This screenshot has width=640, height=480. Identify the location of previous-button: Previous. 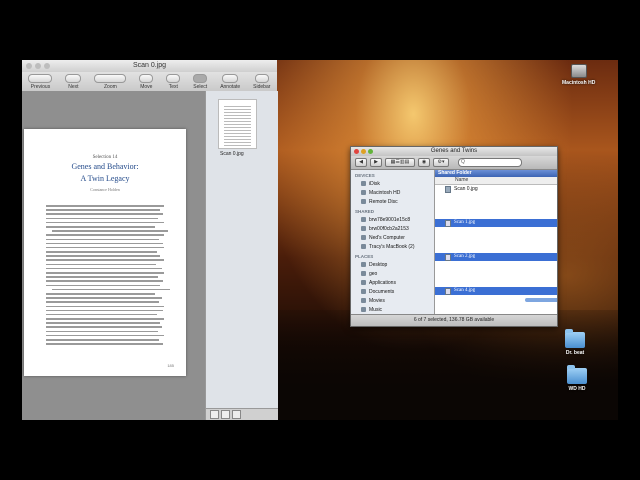
(40, 82).